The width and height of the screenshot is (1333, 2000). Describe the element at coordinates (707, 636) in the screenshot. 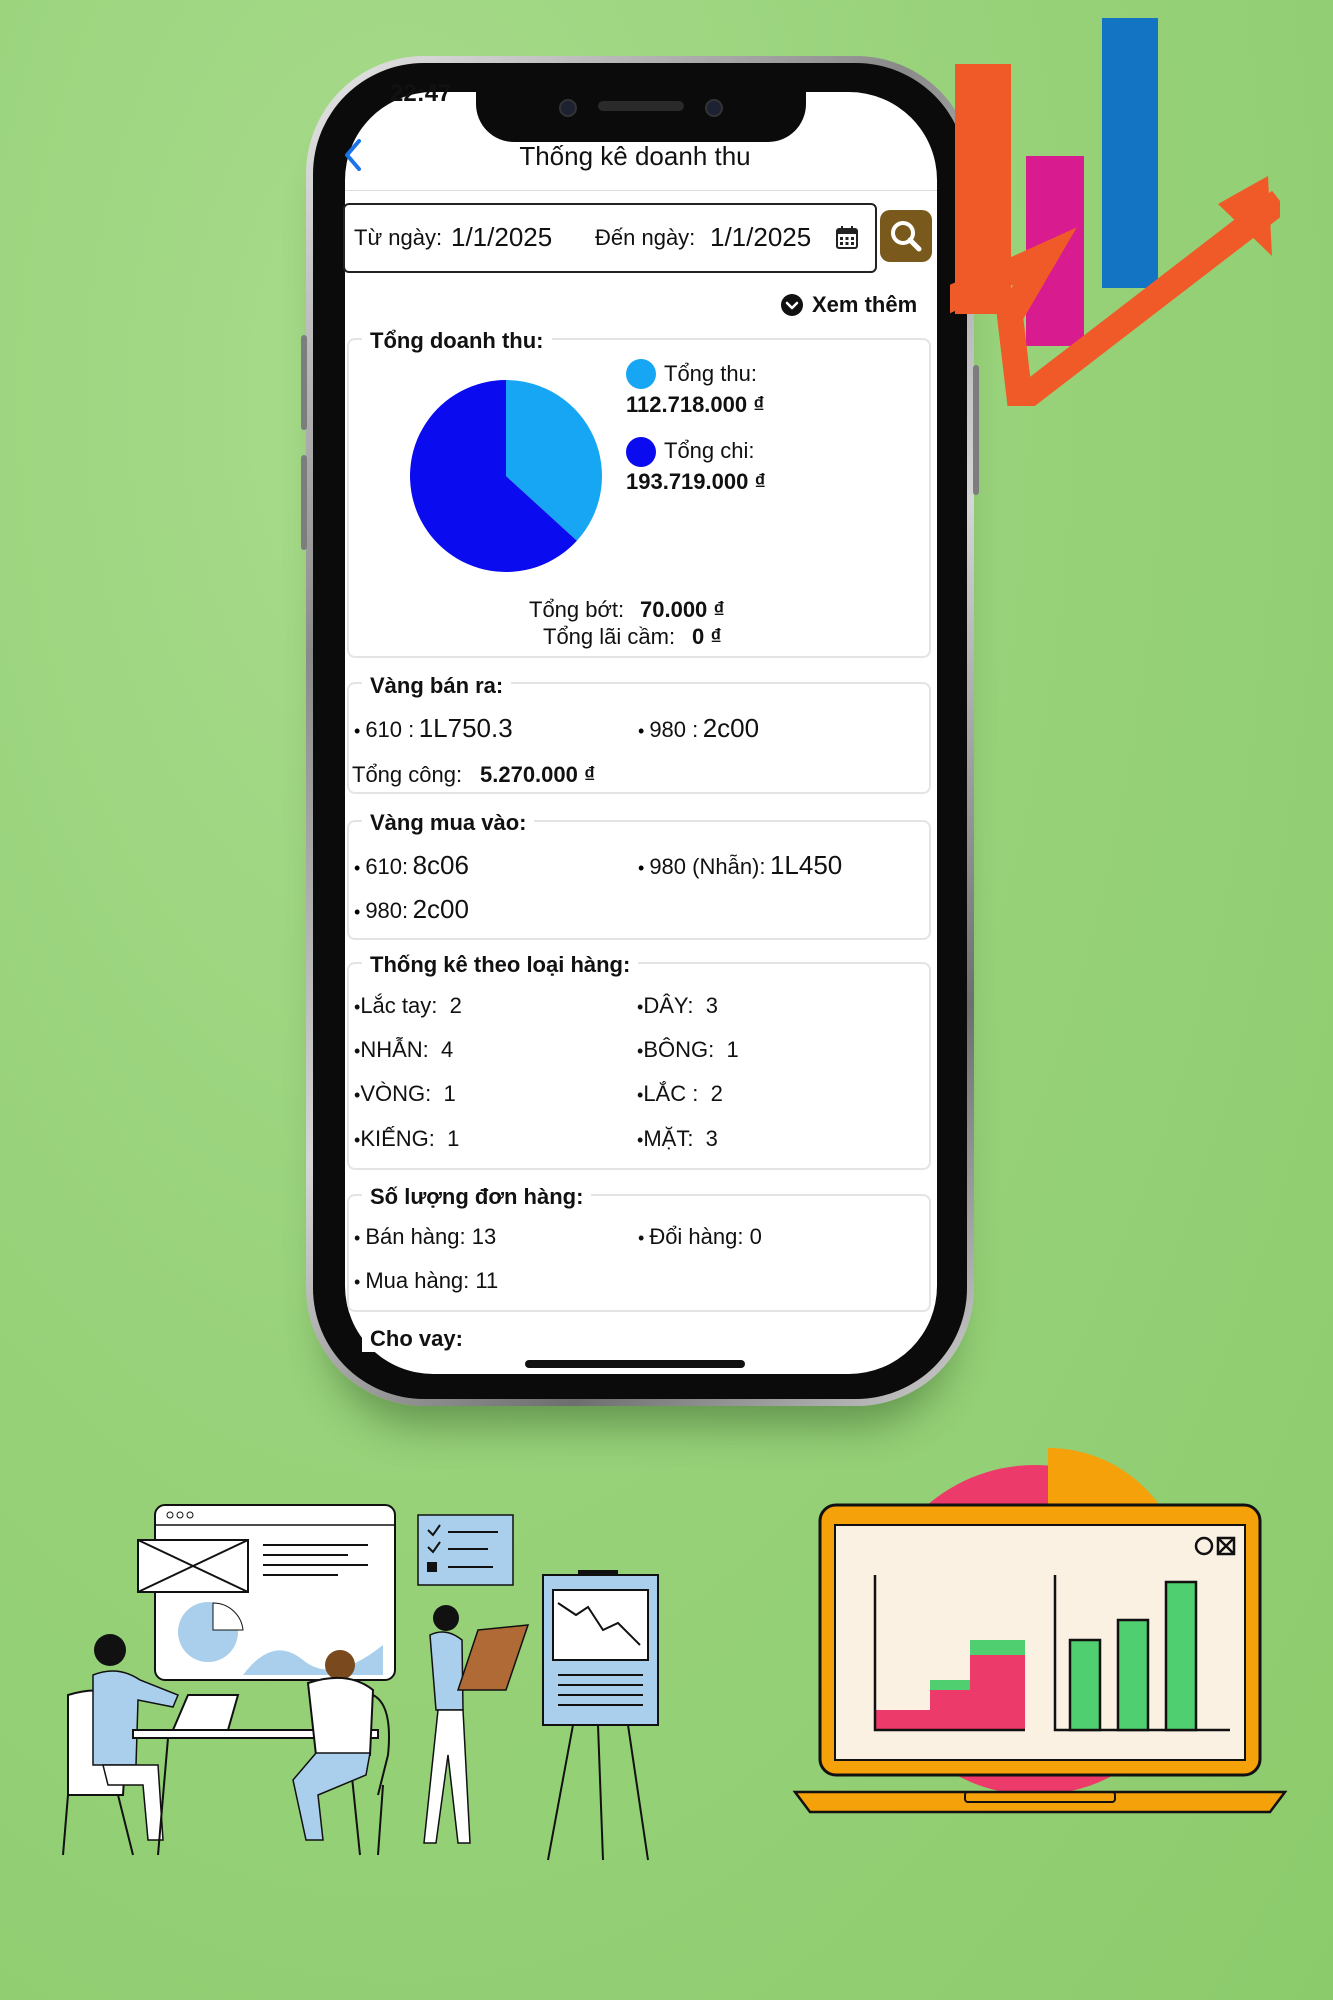

I see `pawn-interest-value: 0 ₫` at that location.